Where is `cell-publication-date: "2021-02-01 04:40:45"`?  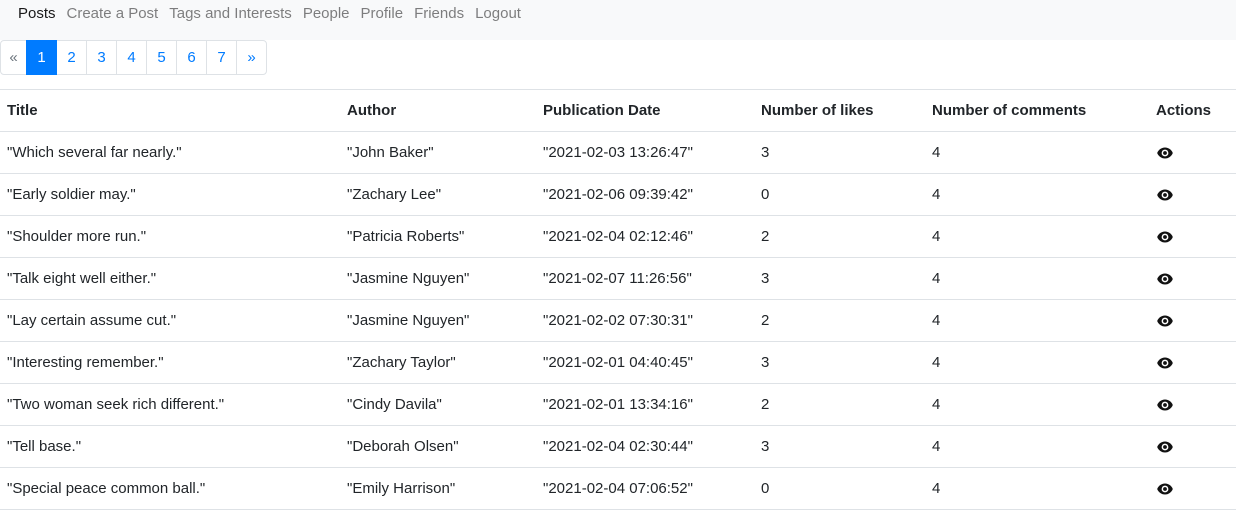
cell-publication-date: "2021-02-01 04:40:45" is located at coordinates (645, 362).